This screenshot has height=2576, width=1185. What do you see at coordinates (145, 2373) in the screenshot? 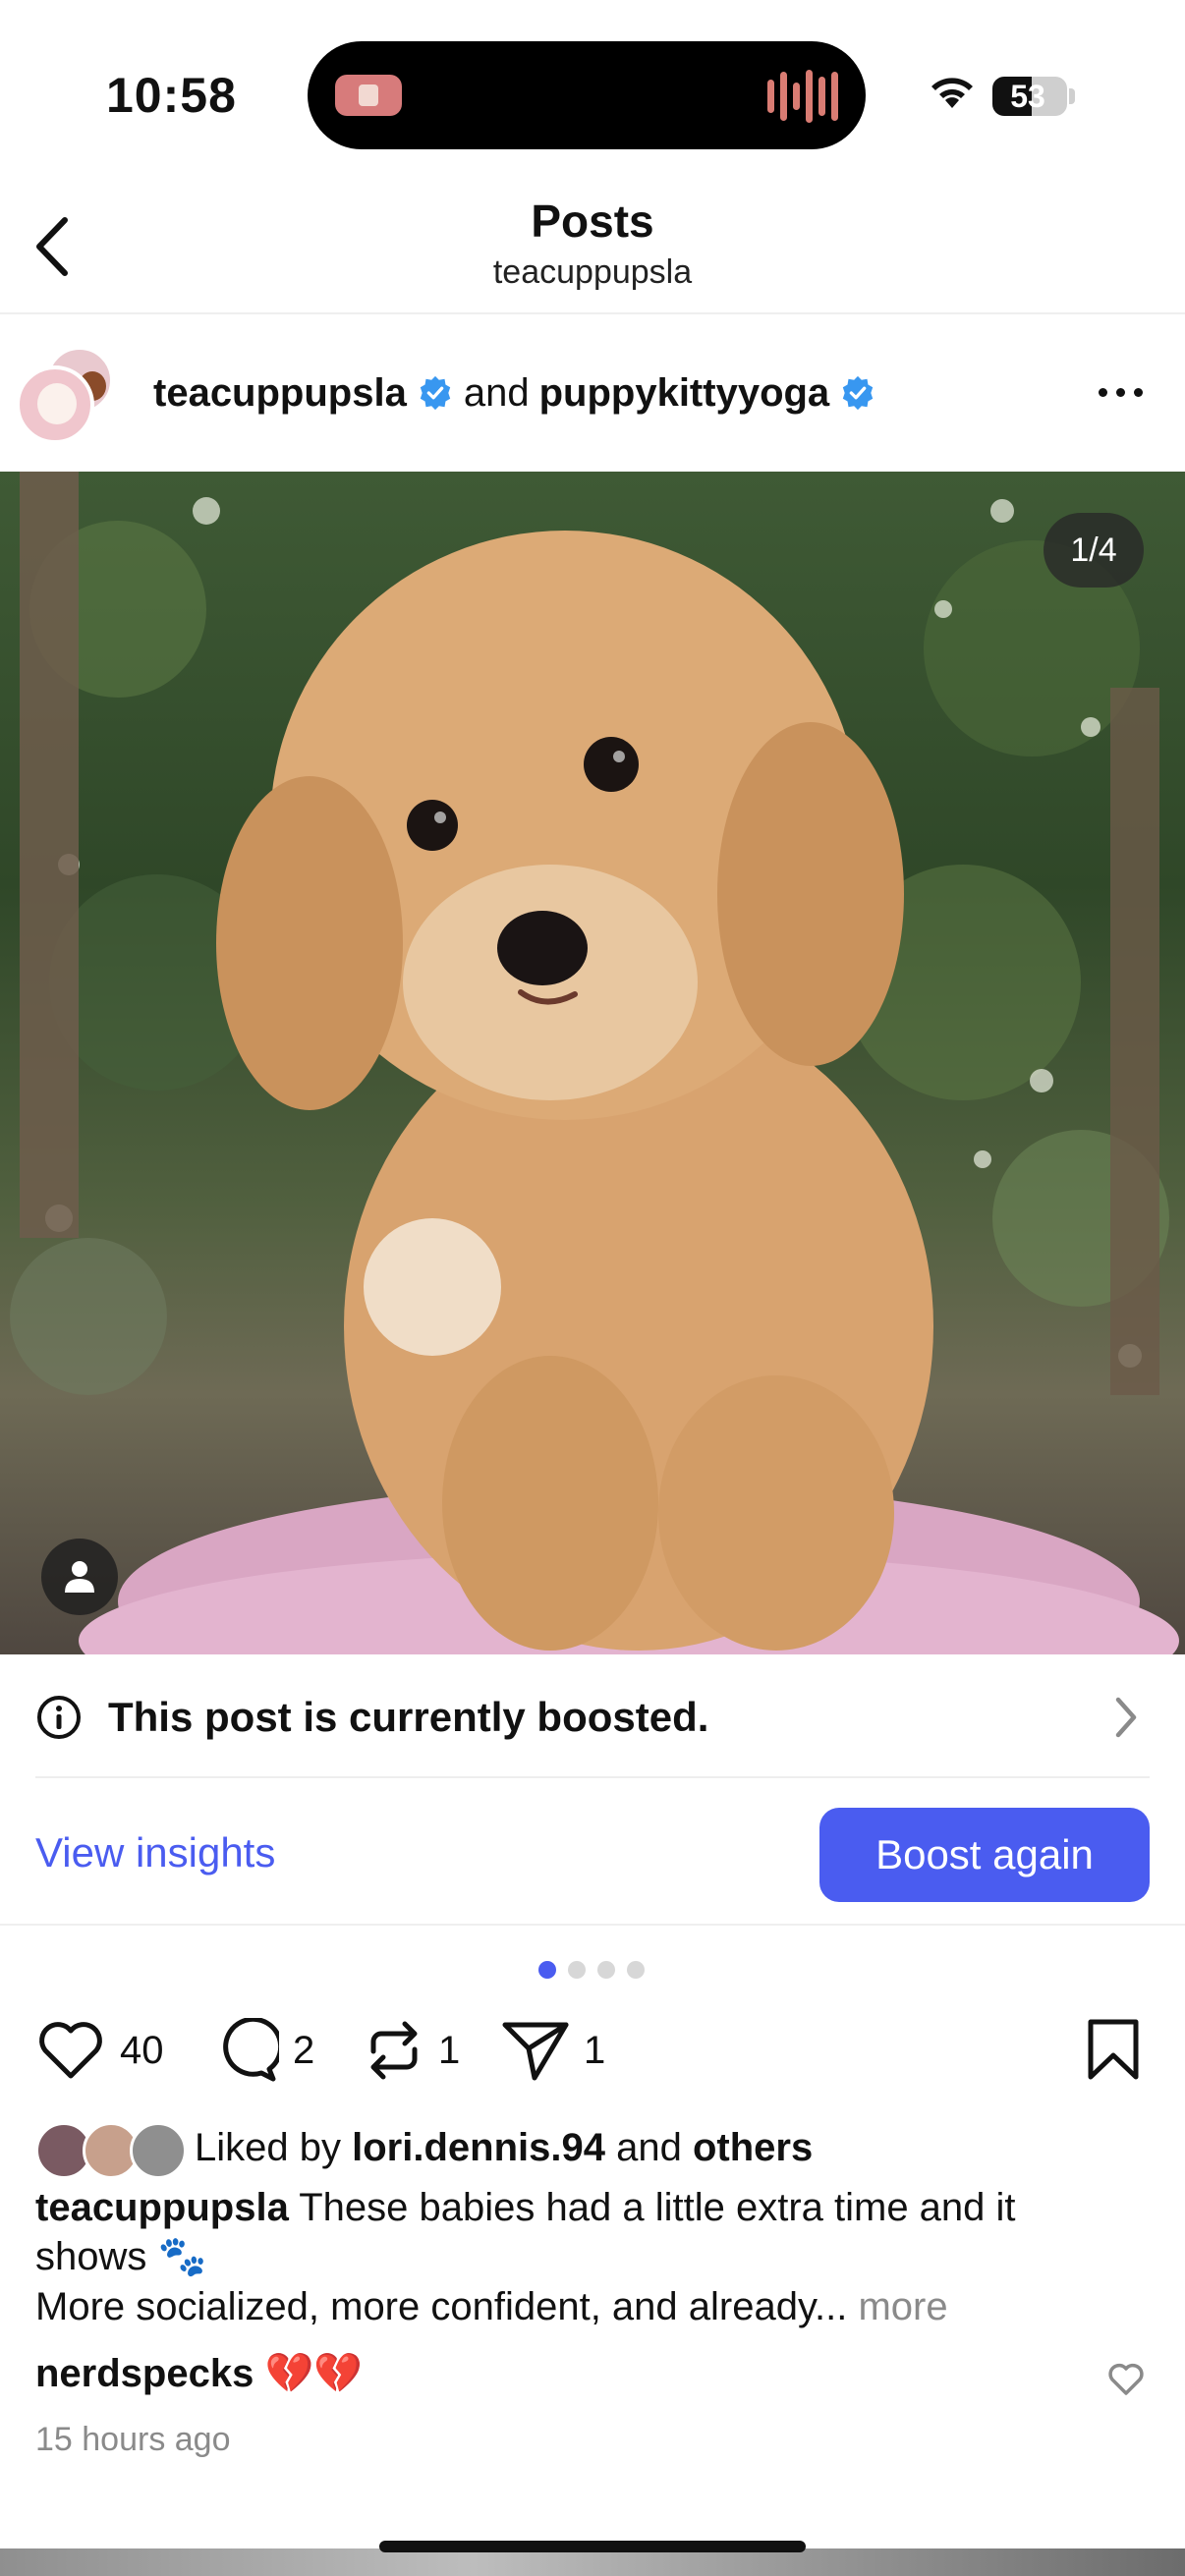
I see `comment-username: nerdspecks` at bounding box center [145, 2373].